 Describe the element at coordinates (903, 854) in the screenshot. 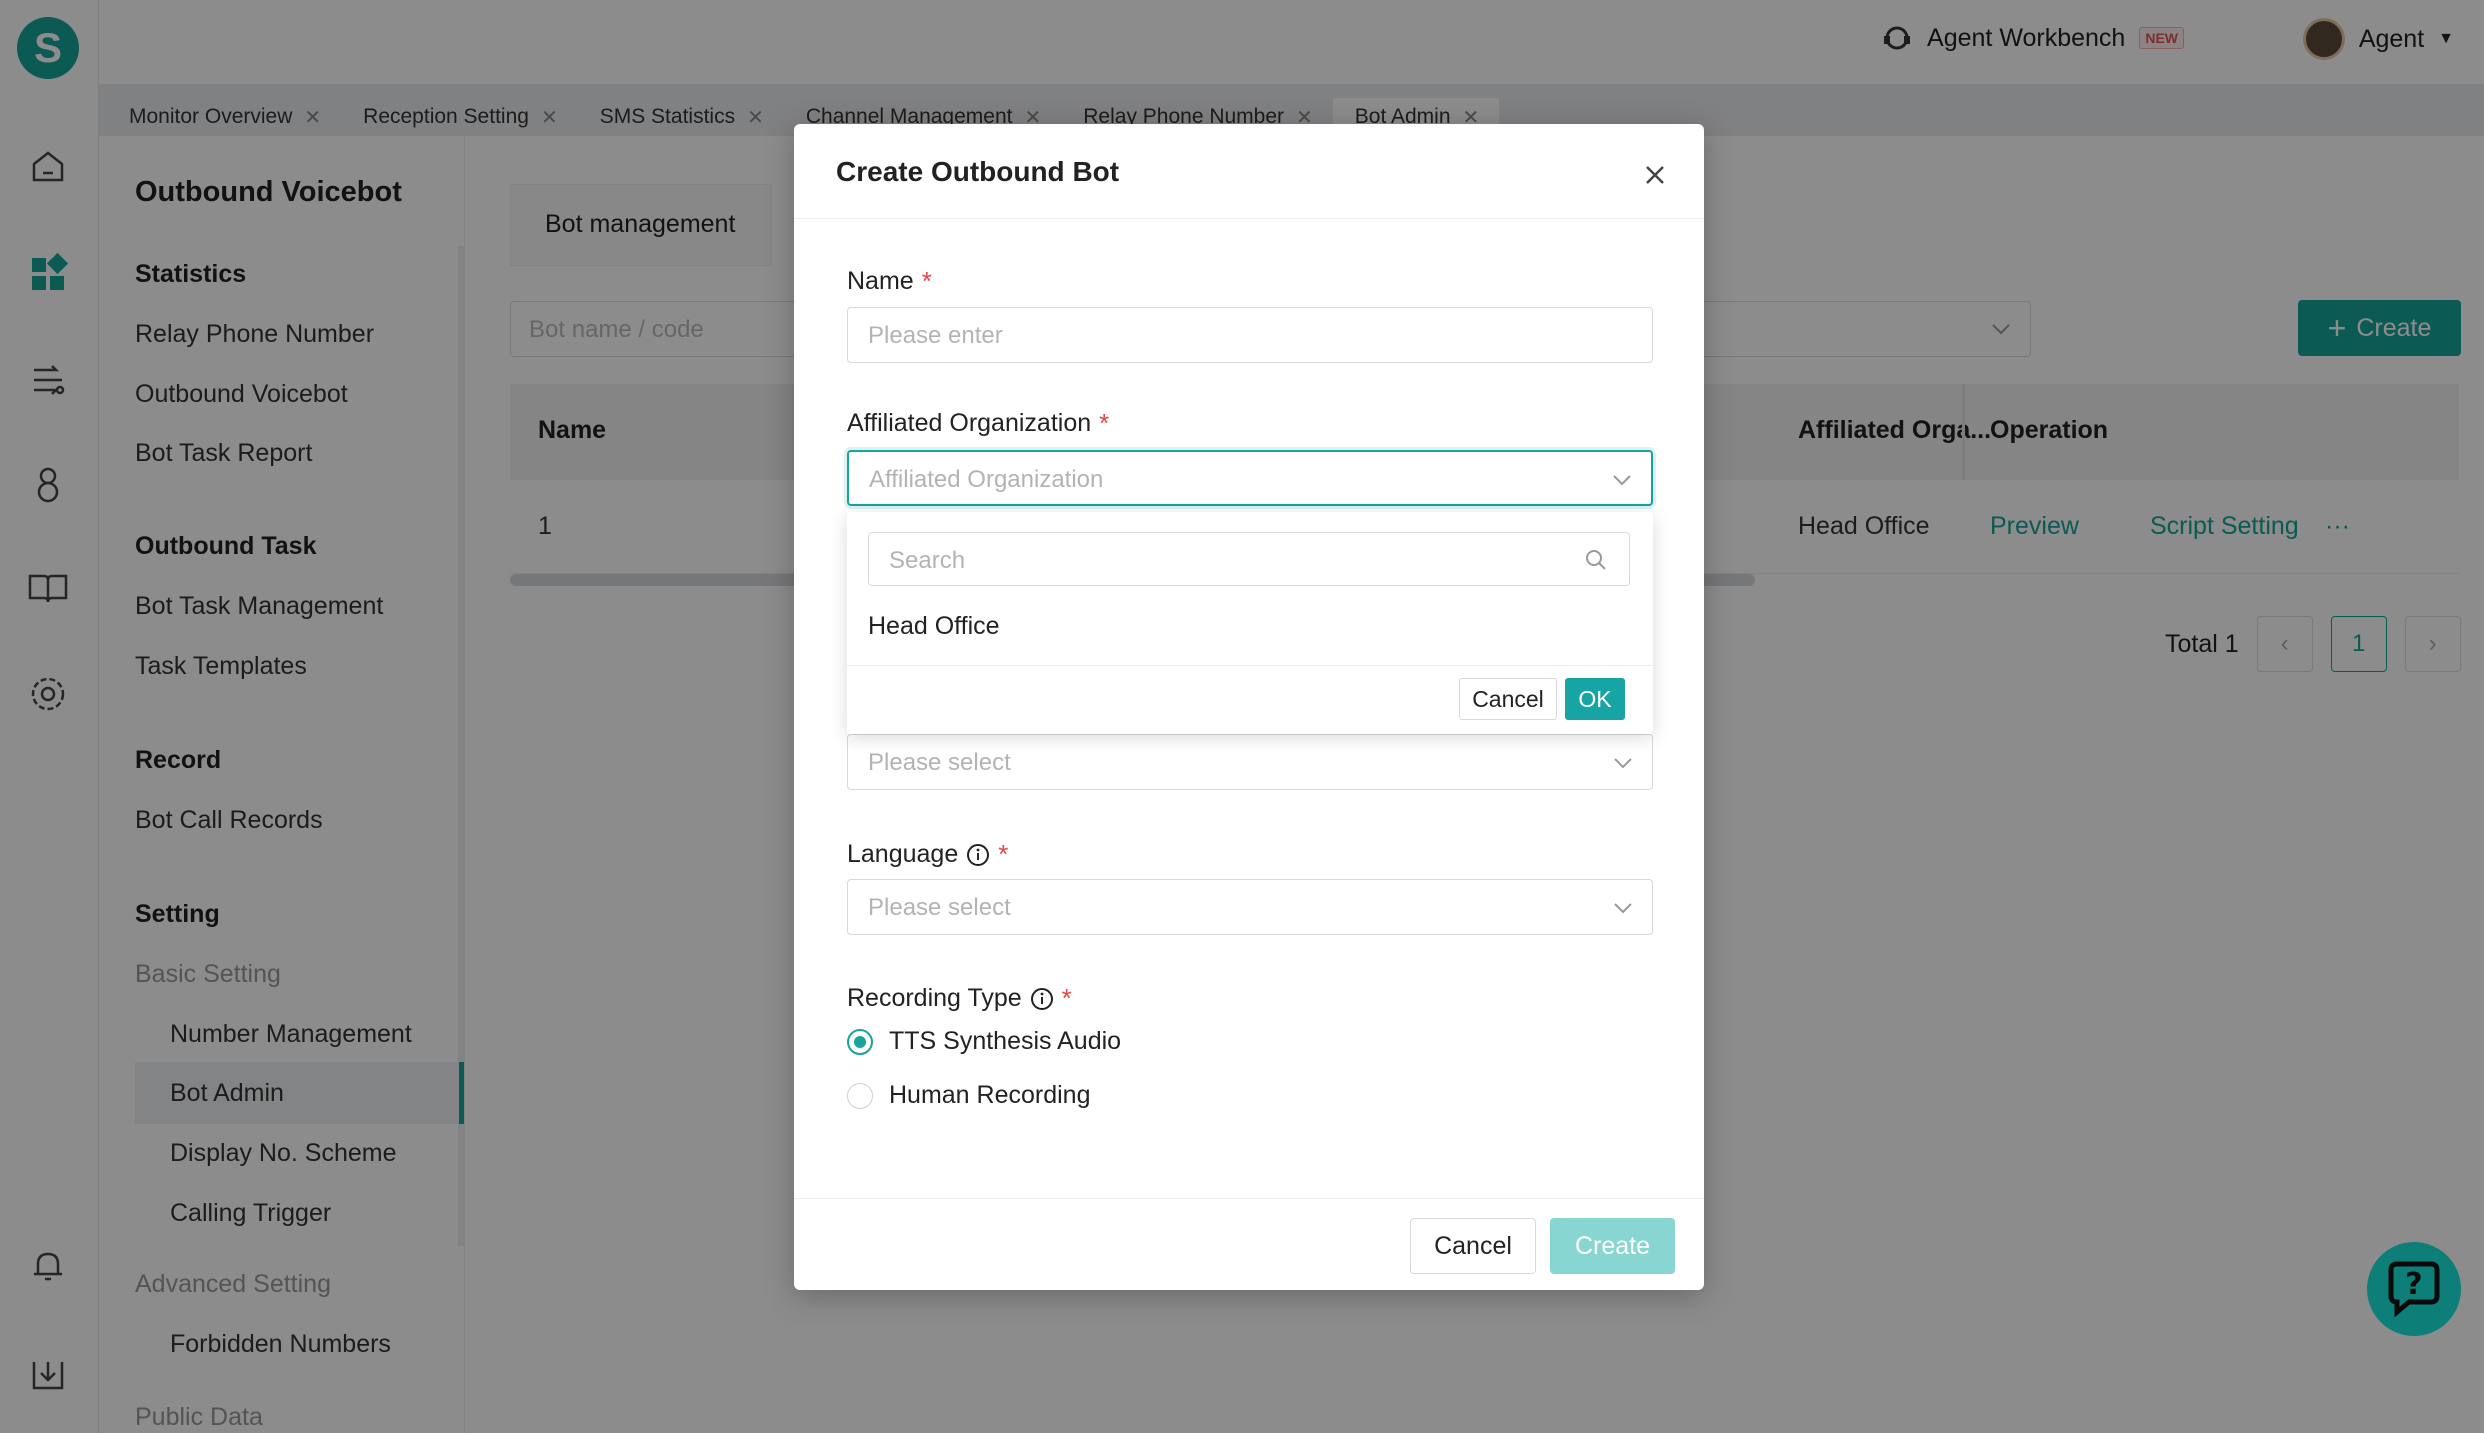

I see `language-label-text: Language` at that location.